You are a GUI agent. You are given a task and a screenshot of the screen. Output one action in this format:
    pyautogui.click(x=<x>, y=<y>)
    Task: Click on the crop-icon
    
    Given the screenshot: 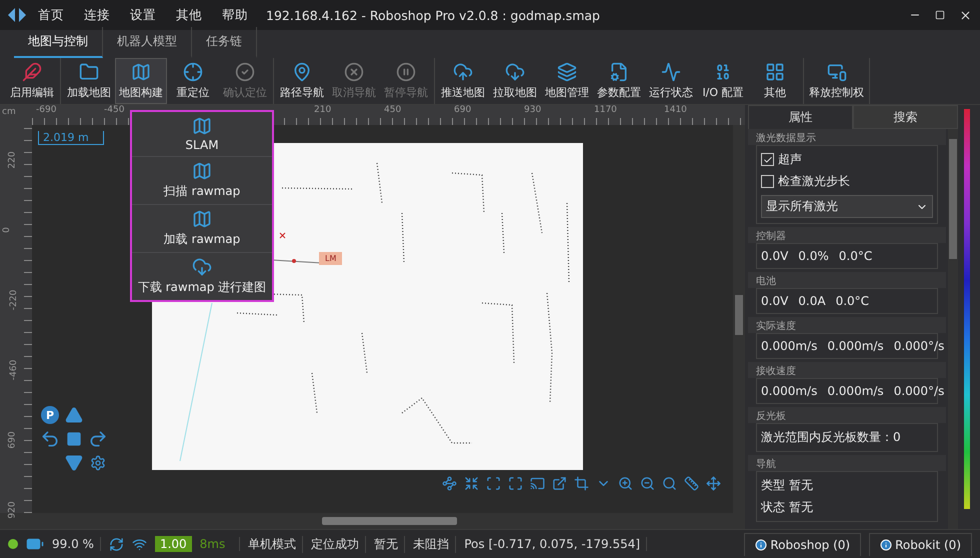 What is the action you would take?
    pyautogui.click(x=581, y=483)
    